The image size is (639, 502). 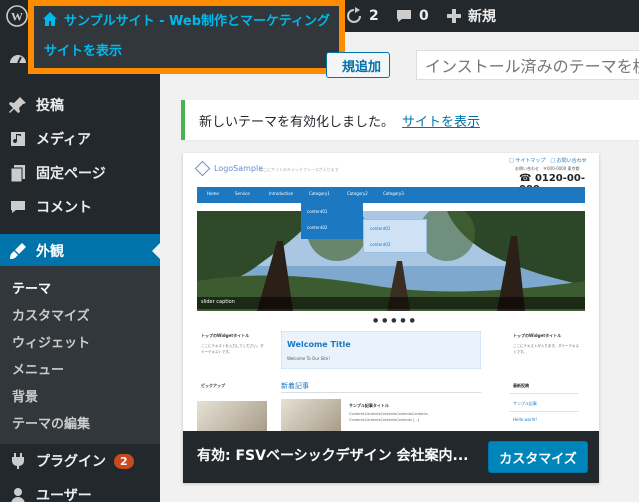 What do you see at coordinates (71, 462) in the screenshot?
I see `menu-label: プラグイン` at bounding box center [71, 462].